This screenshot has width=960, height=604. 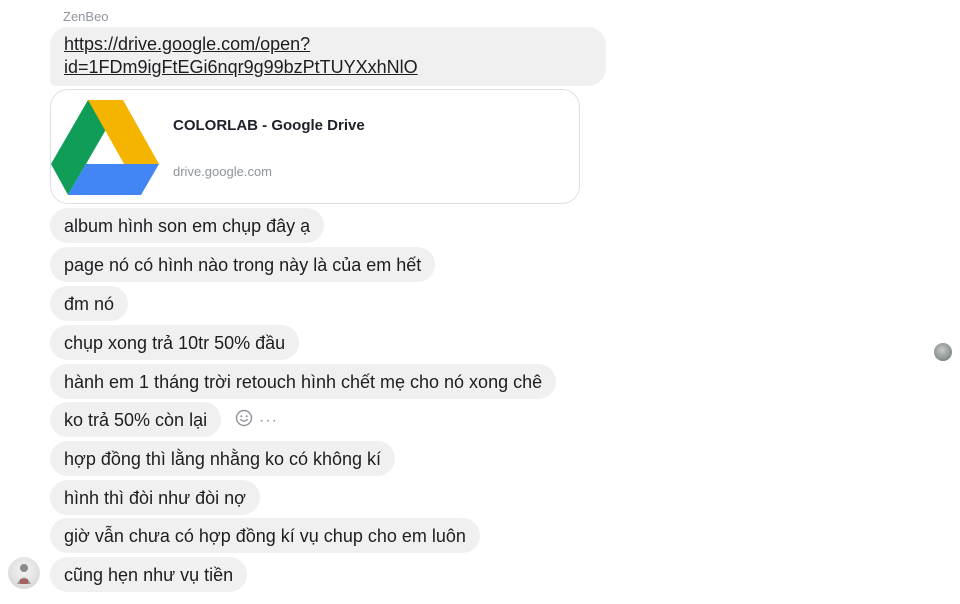 I want to click on link-preview-card: COLORLAB - Google Drive drive.google.com, so click(x=315, y=146).